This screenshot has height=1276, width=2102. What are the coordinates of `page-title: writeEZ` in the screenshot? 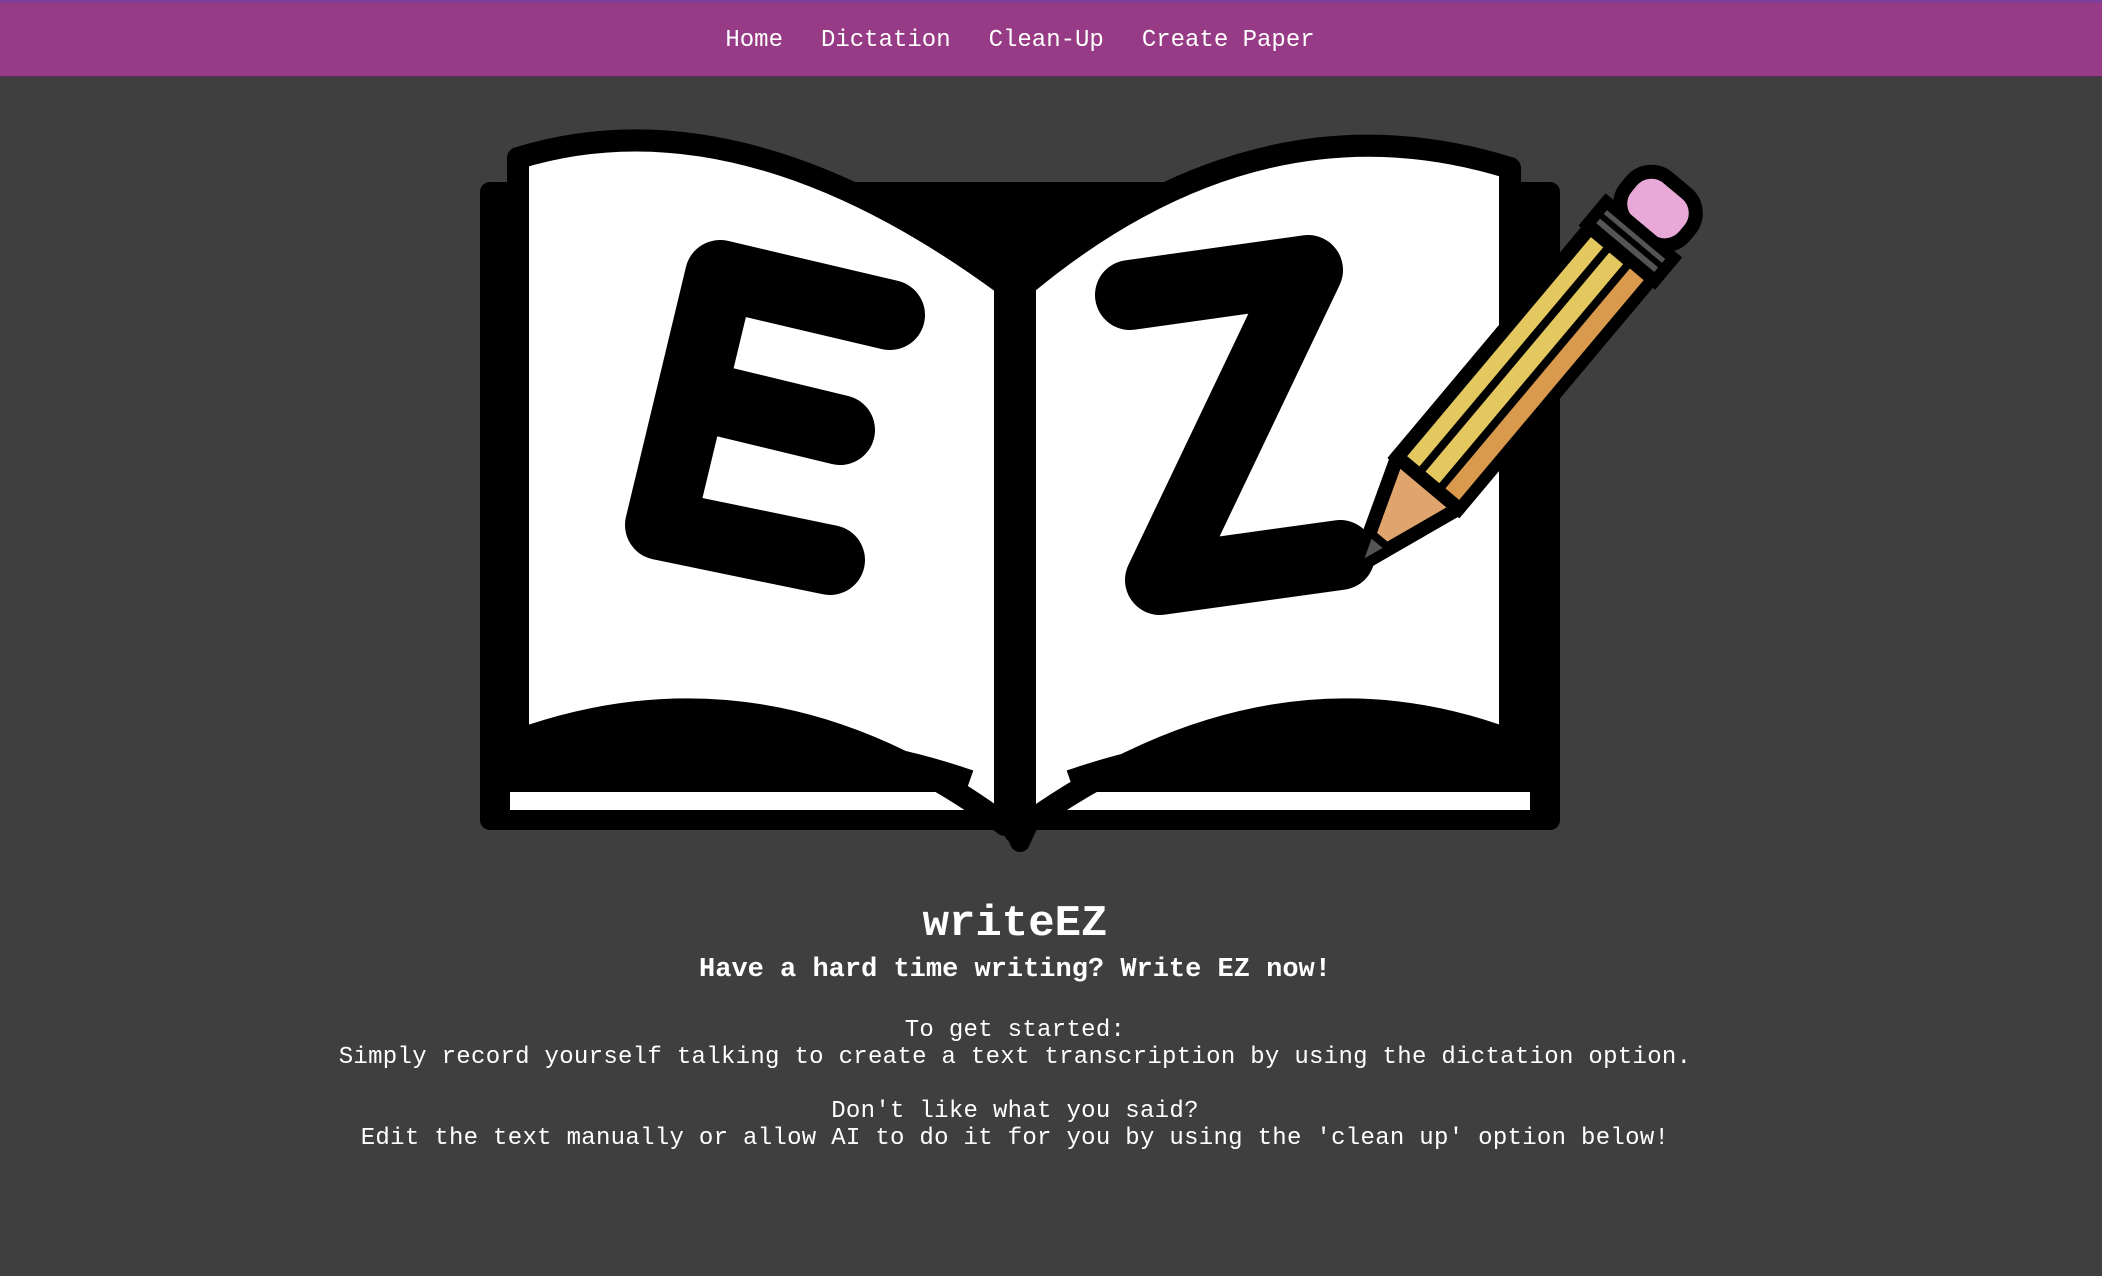 It's located at (1015, 924).